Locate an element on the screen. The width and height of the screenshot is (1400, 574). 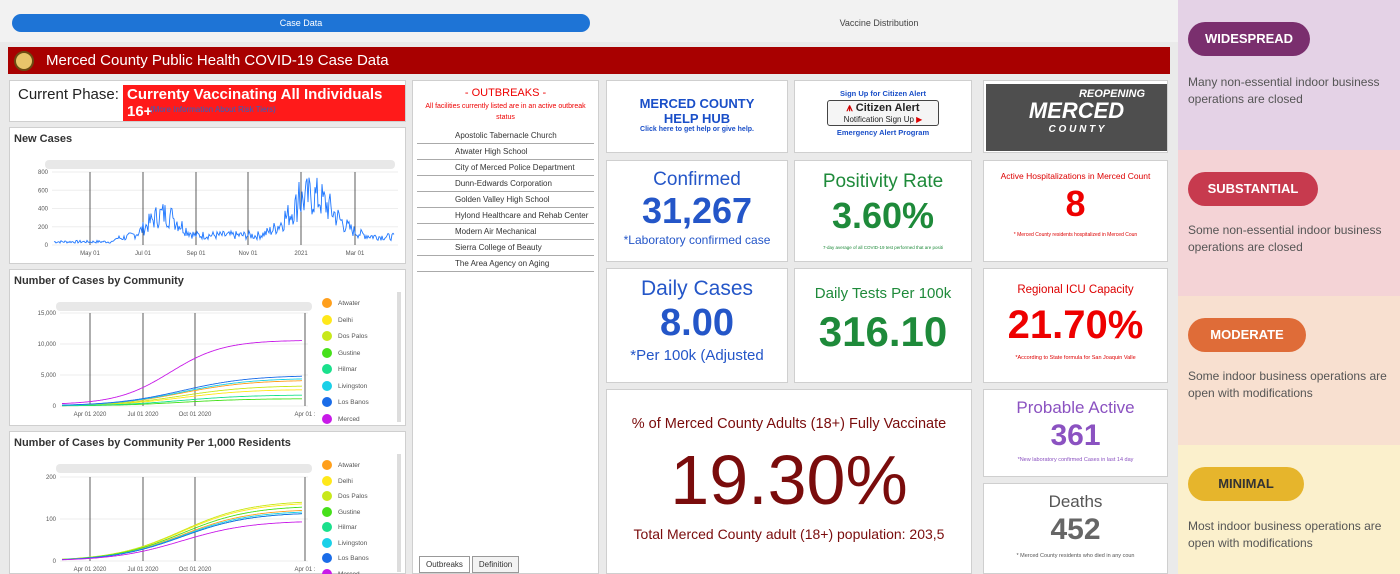
daily-cases-value: 8.00 is located at coordinates (697, 323).